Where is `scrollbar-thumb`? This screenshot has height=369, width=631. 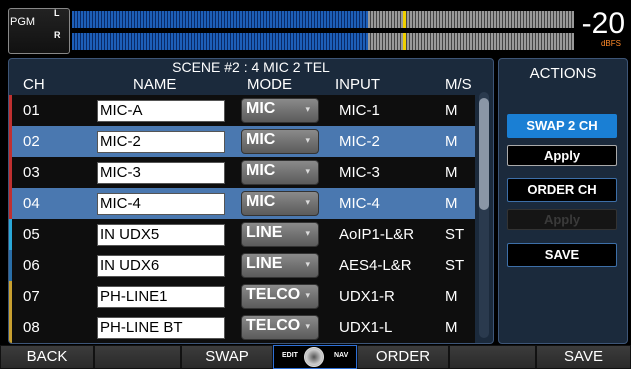 scrollbar-thumb is located at coordinates (484, 154).